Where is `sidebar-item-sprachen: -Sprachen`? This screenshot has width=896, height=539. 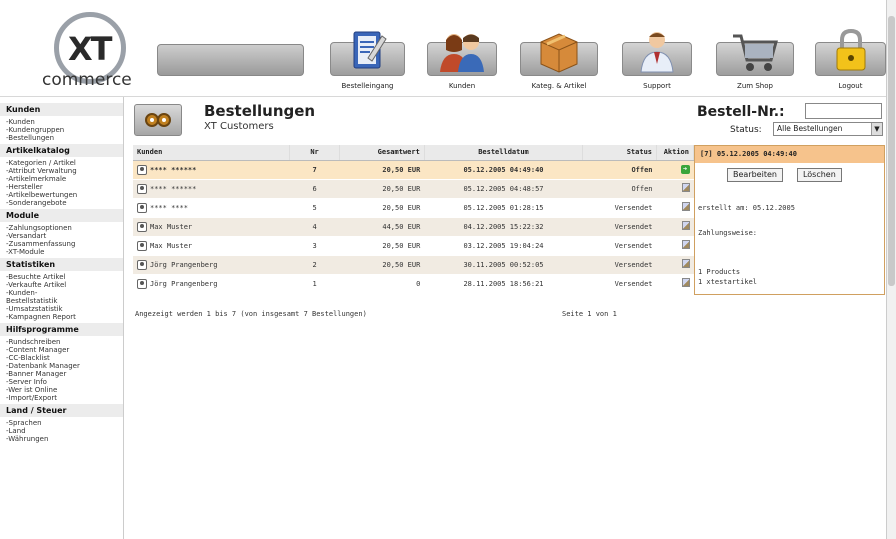
sidebar-item-sprachen: -Sprachen is located at coordinates (61, 423).